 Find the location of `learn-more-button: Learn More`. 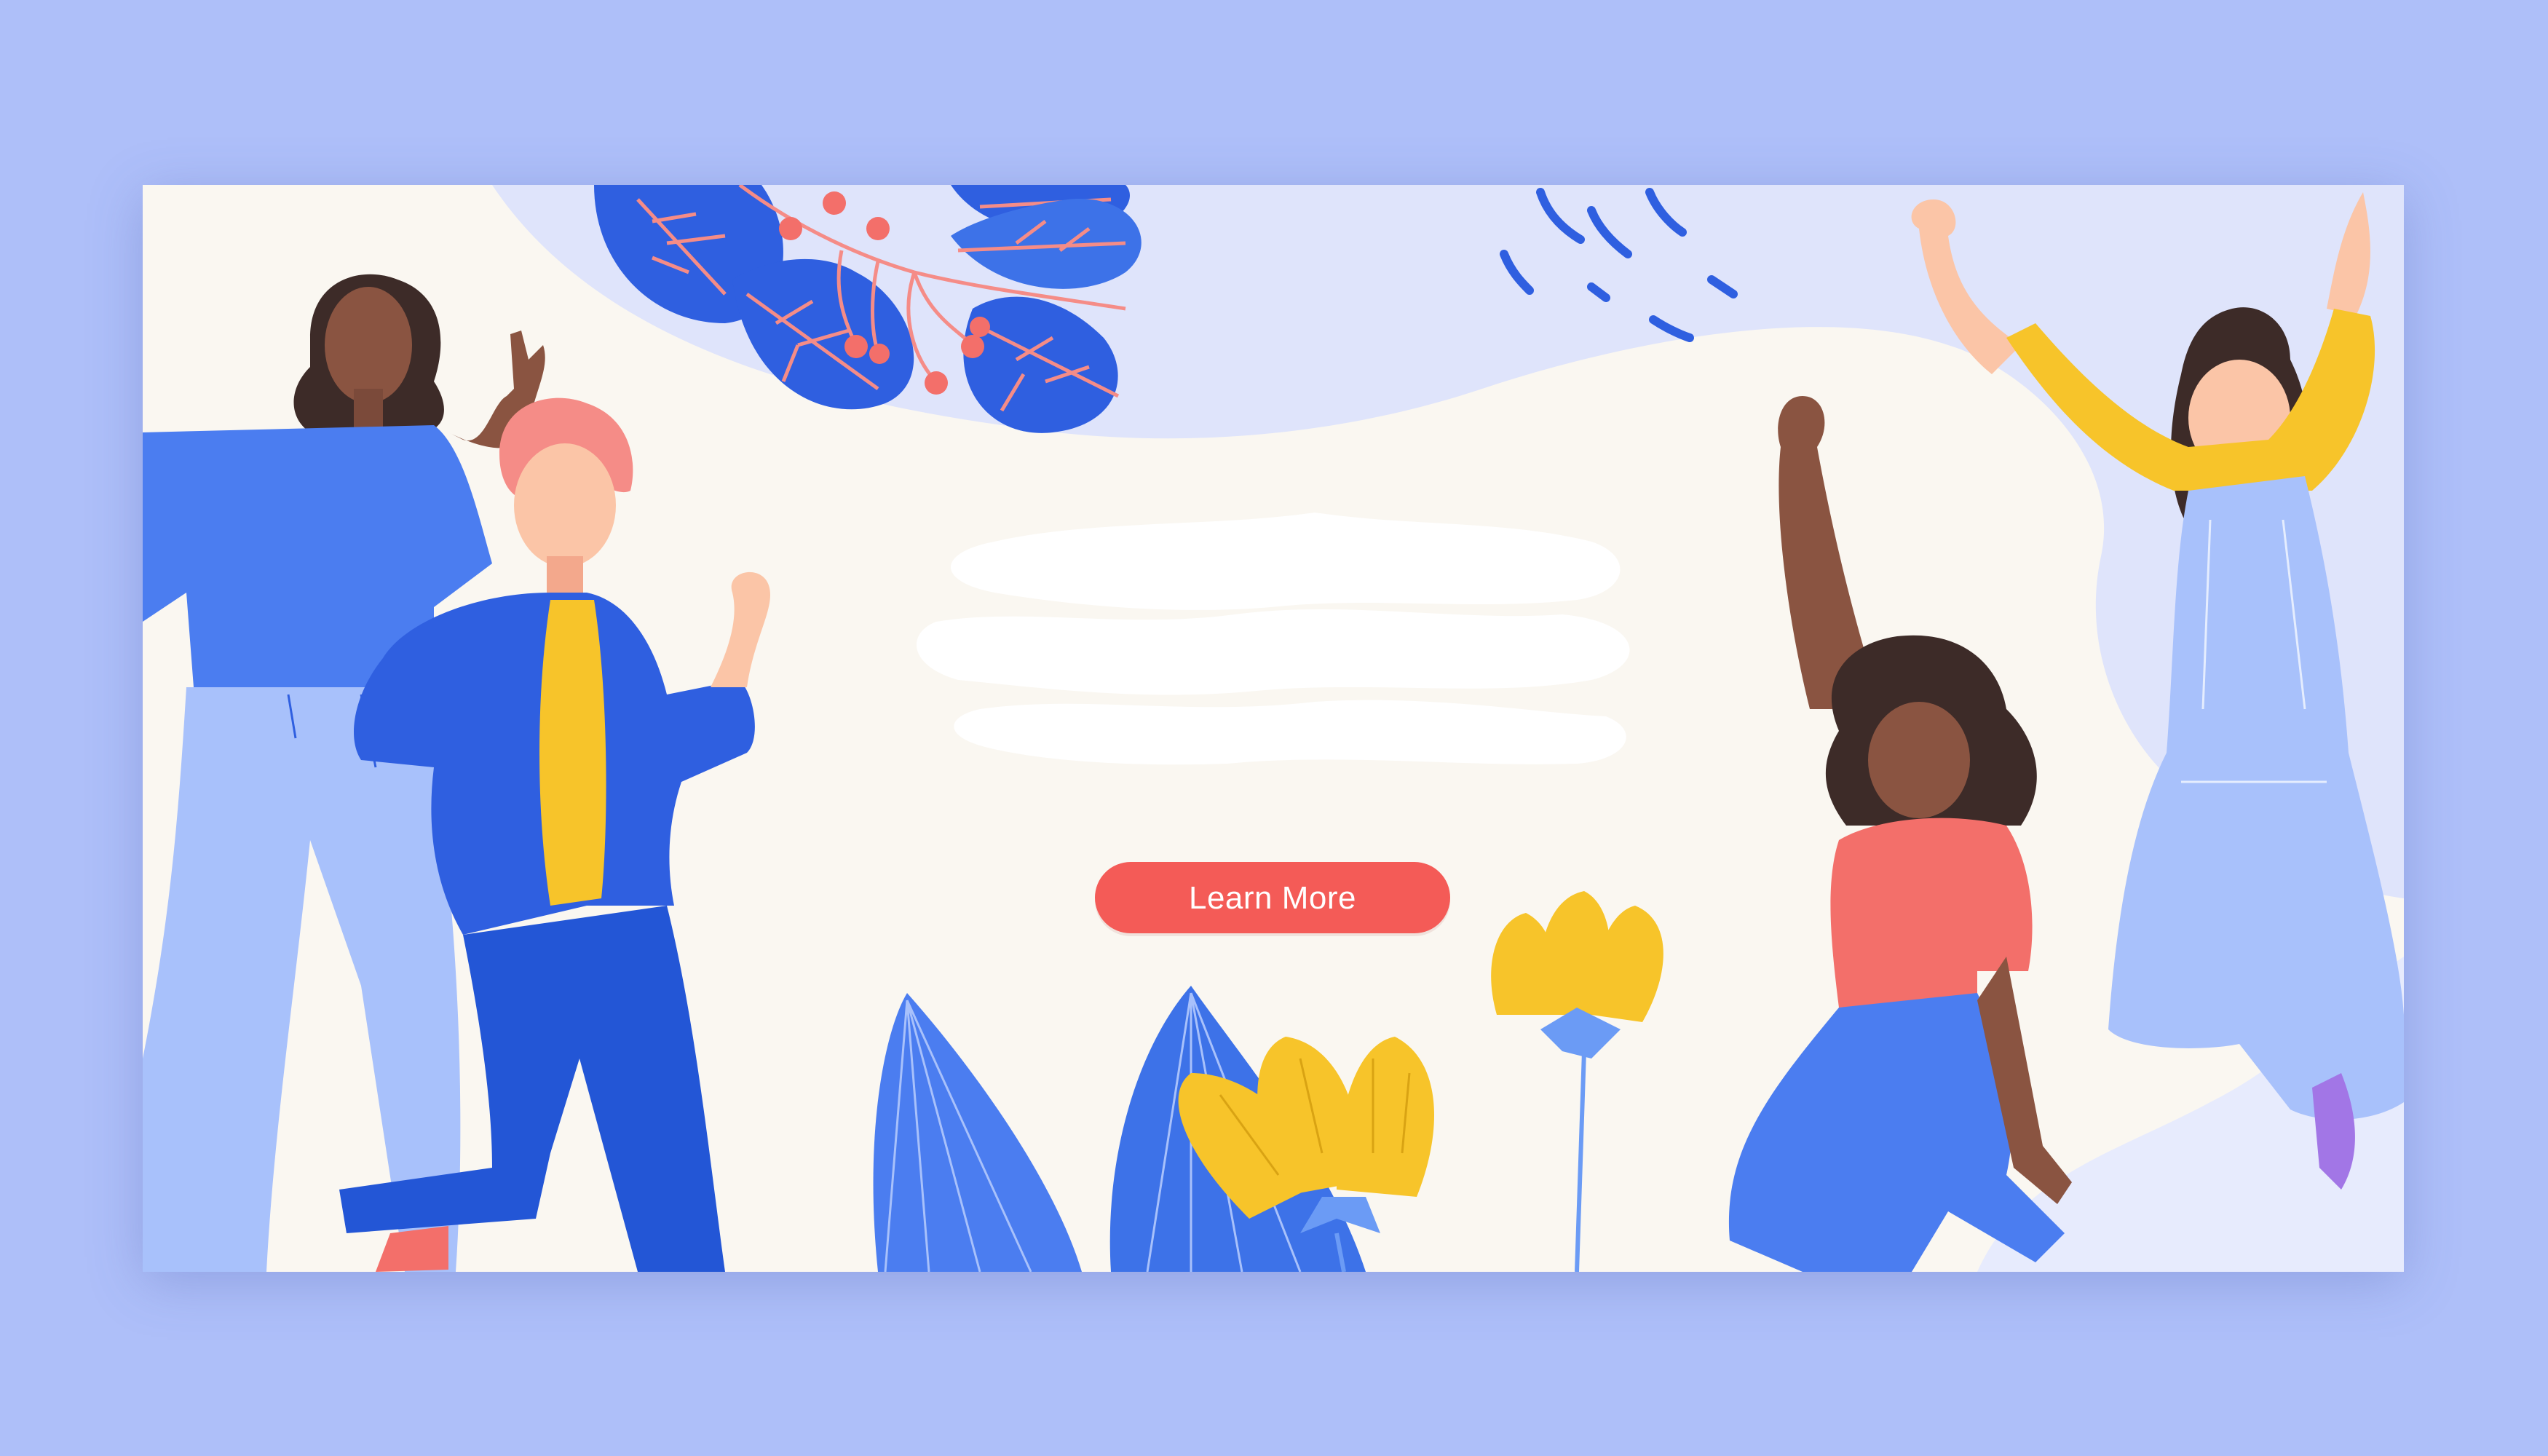

learn-more-button: Learn More is located at coordinates (1272, 897).